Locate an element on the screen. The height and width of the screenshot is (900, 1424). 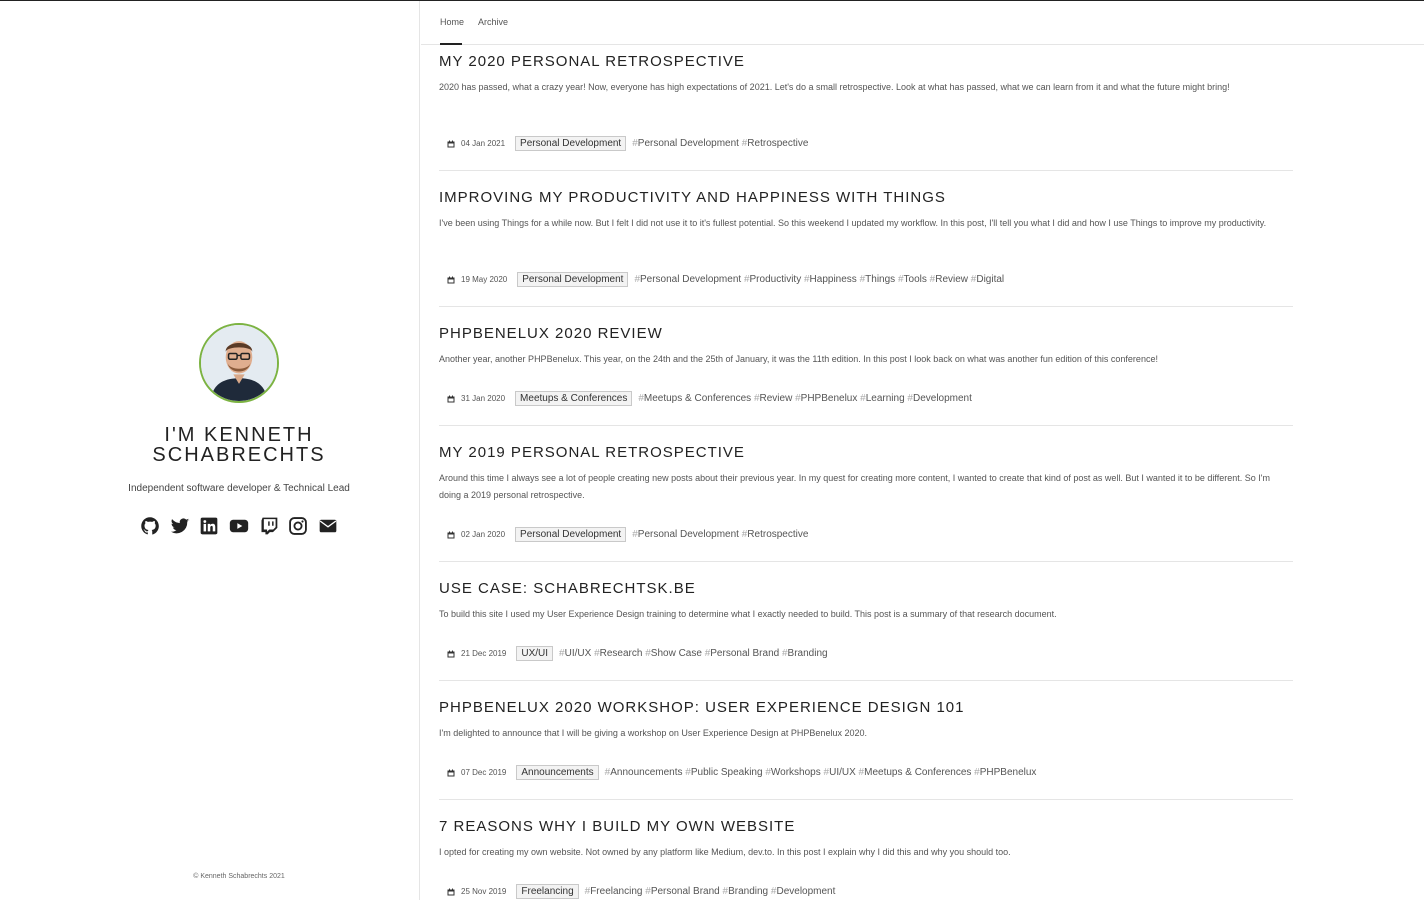
post-tag: #Announcements is located at coordinates (644, 772).